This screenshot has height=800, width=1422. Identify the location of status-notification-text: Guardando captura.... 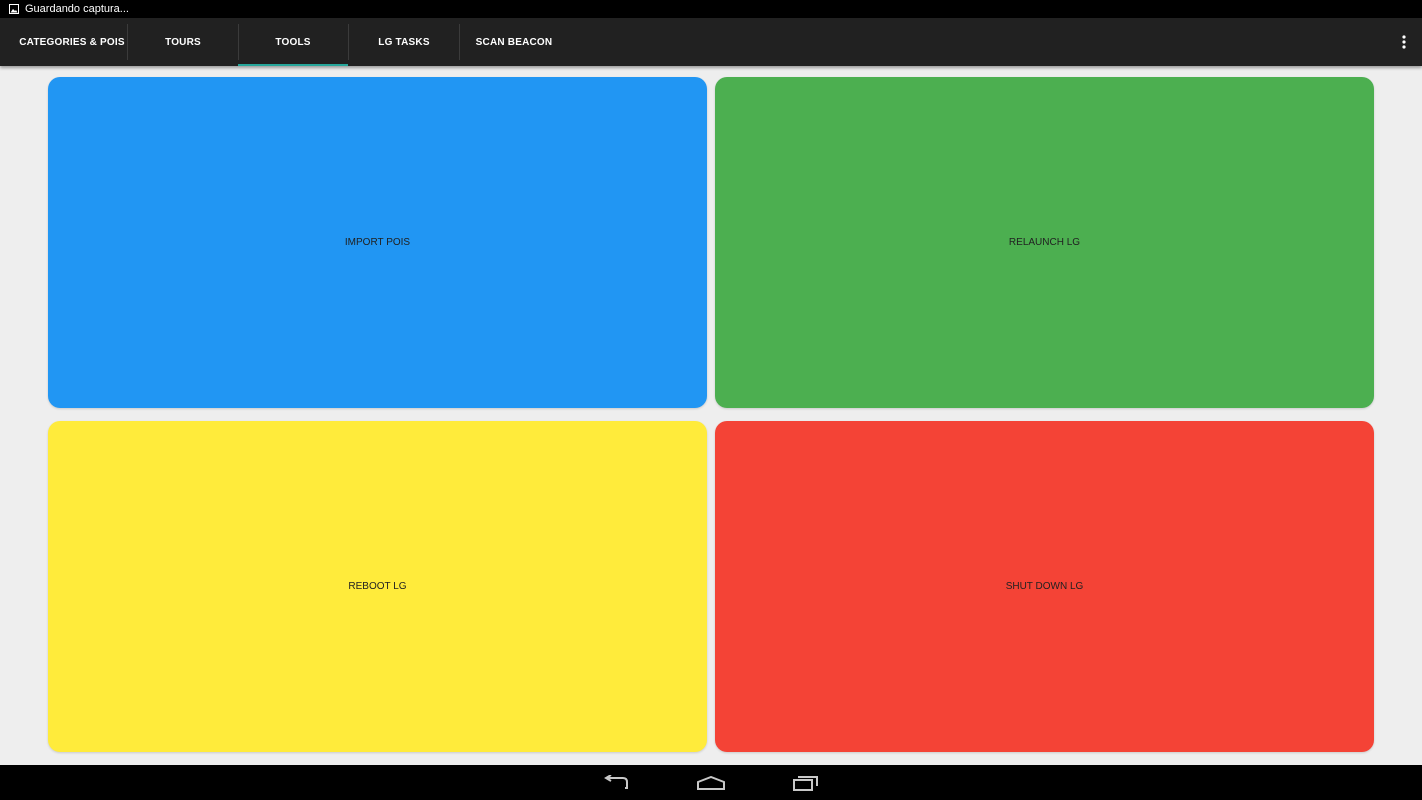
(77, 9).